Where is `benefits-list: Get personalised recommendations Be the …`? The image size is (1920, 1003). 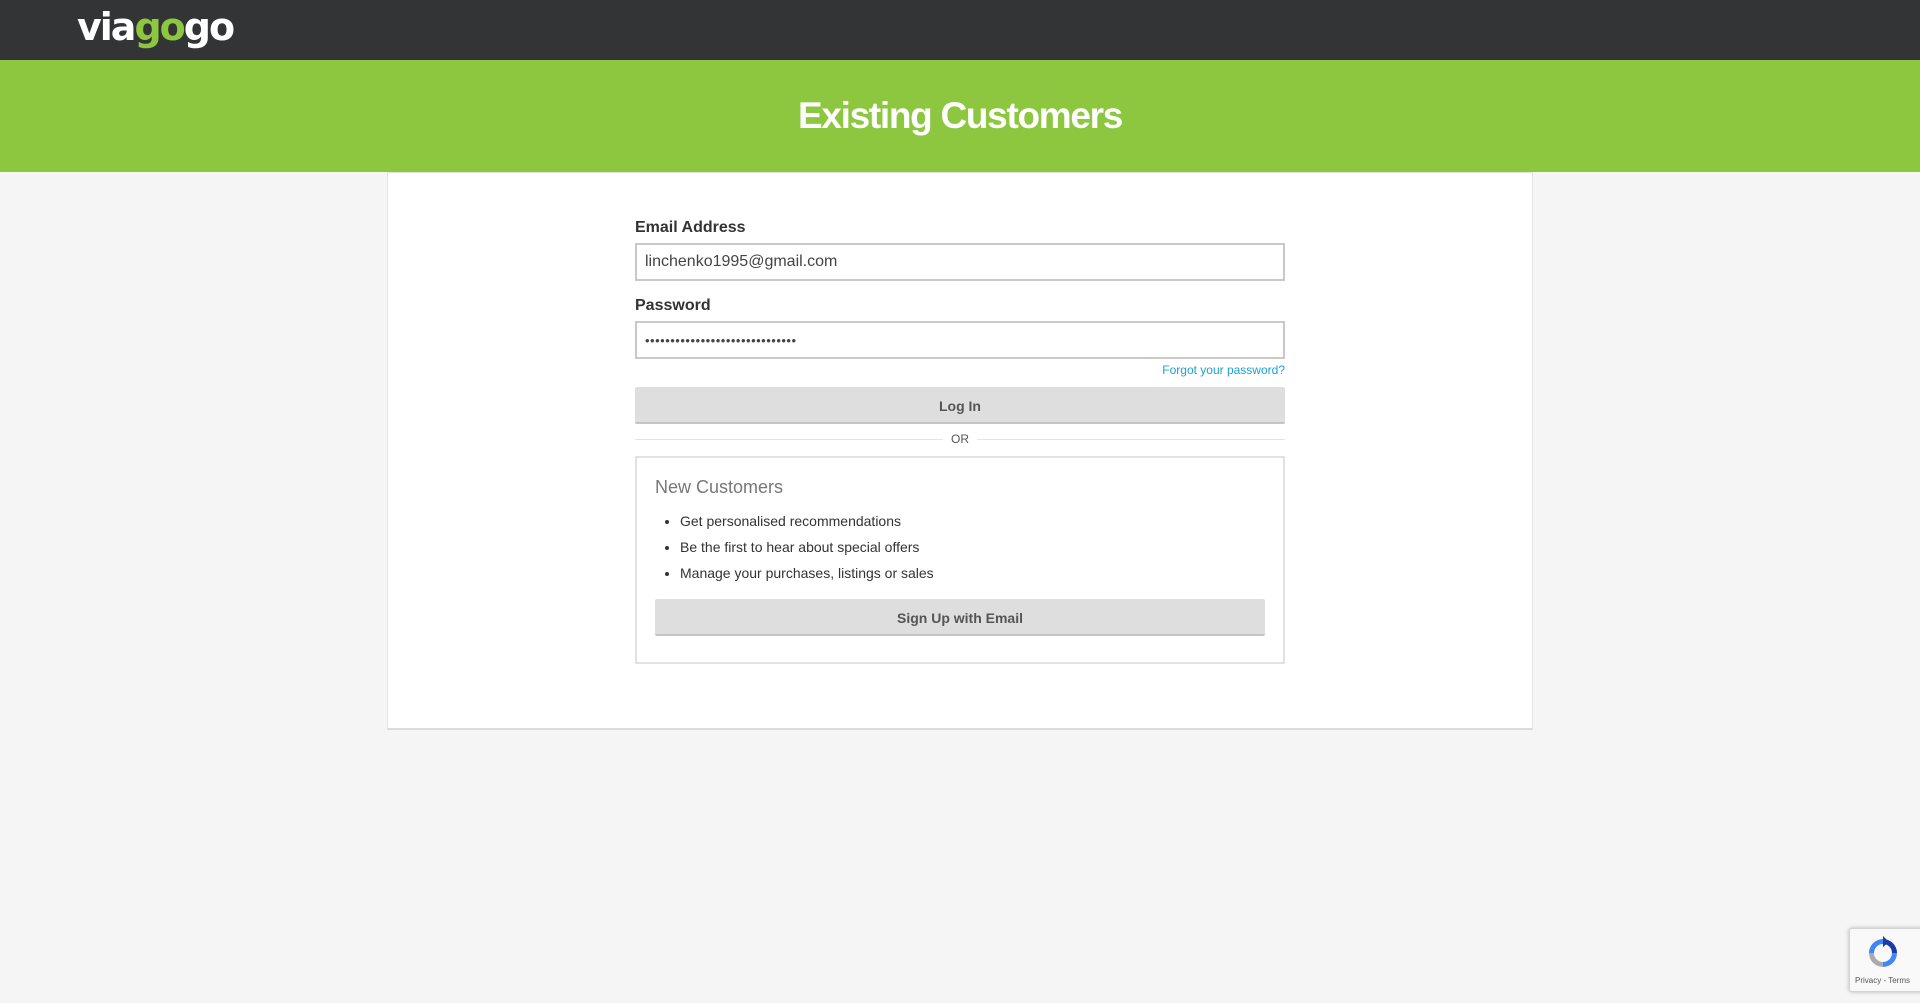
benefits-list: Get personalised recommendations Be the … is located at coordinates (960, 547).